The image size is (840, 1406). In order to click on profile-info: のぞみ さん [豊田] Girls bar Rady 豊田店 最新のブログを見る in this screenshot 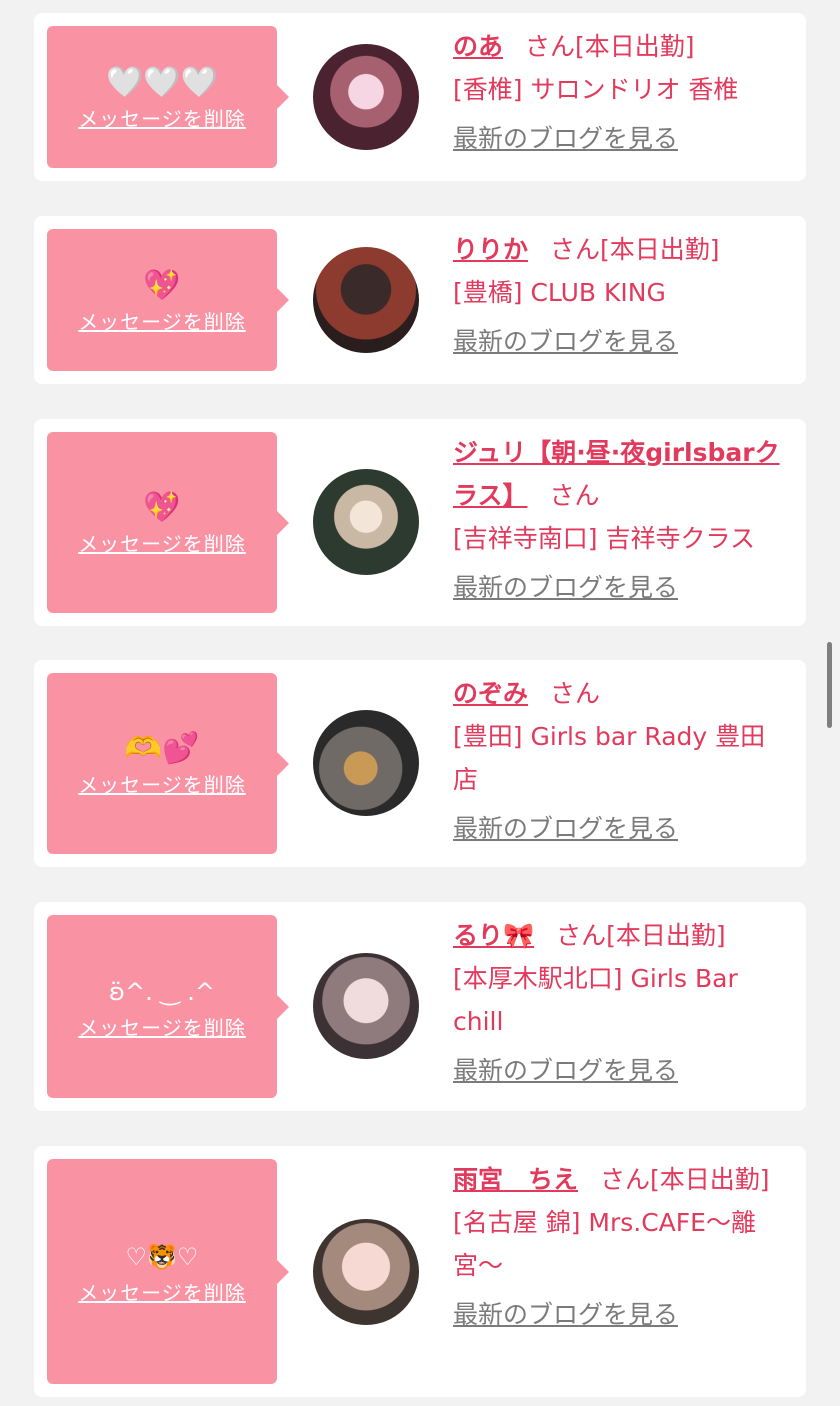, I will do `click(620, 761)`.